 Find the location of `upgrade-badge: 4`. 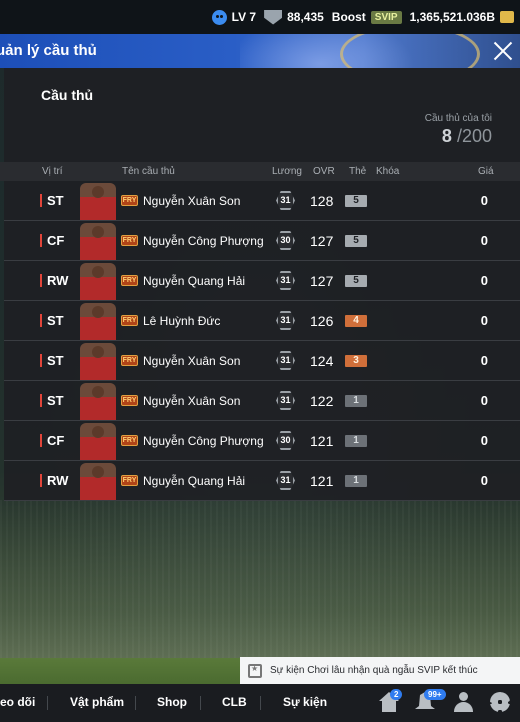

upgrade-badge: 4 is located at coordinates (356, 321).